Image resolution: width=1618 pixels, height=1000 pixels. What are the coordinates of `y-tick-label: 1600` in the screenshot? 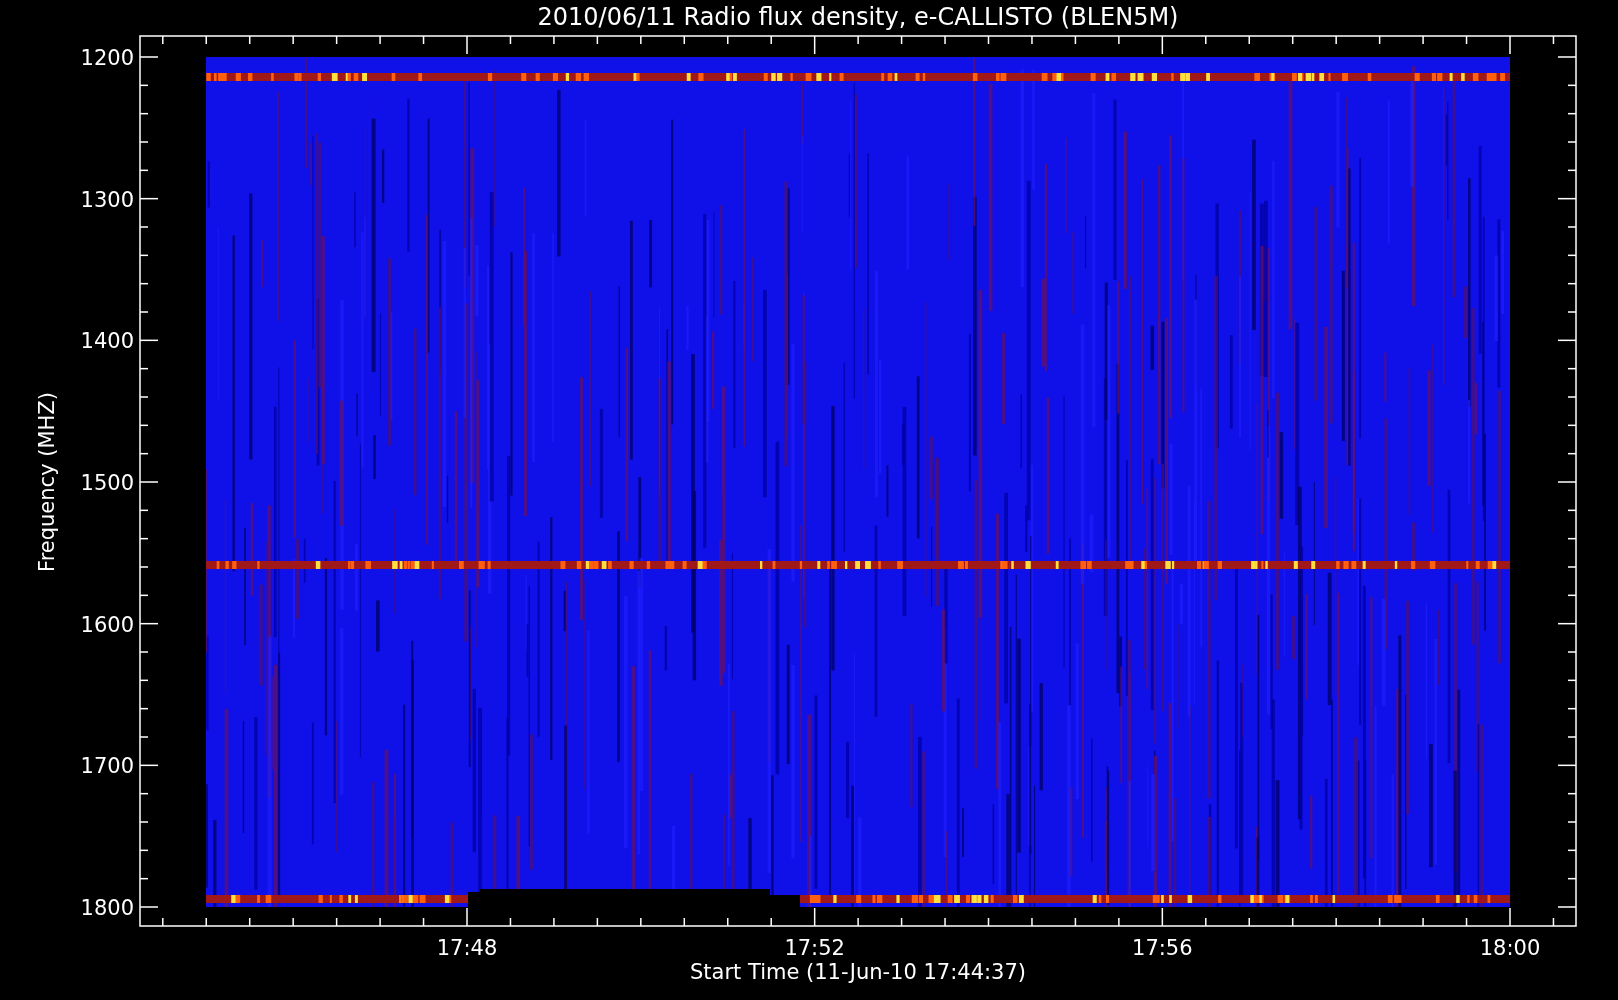 It's located at (107, 624).